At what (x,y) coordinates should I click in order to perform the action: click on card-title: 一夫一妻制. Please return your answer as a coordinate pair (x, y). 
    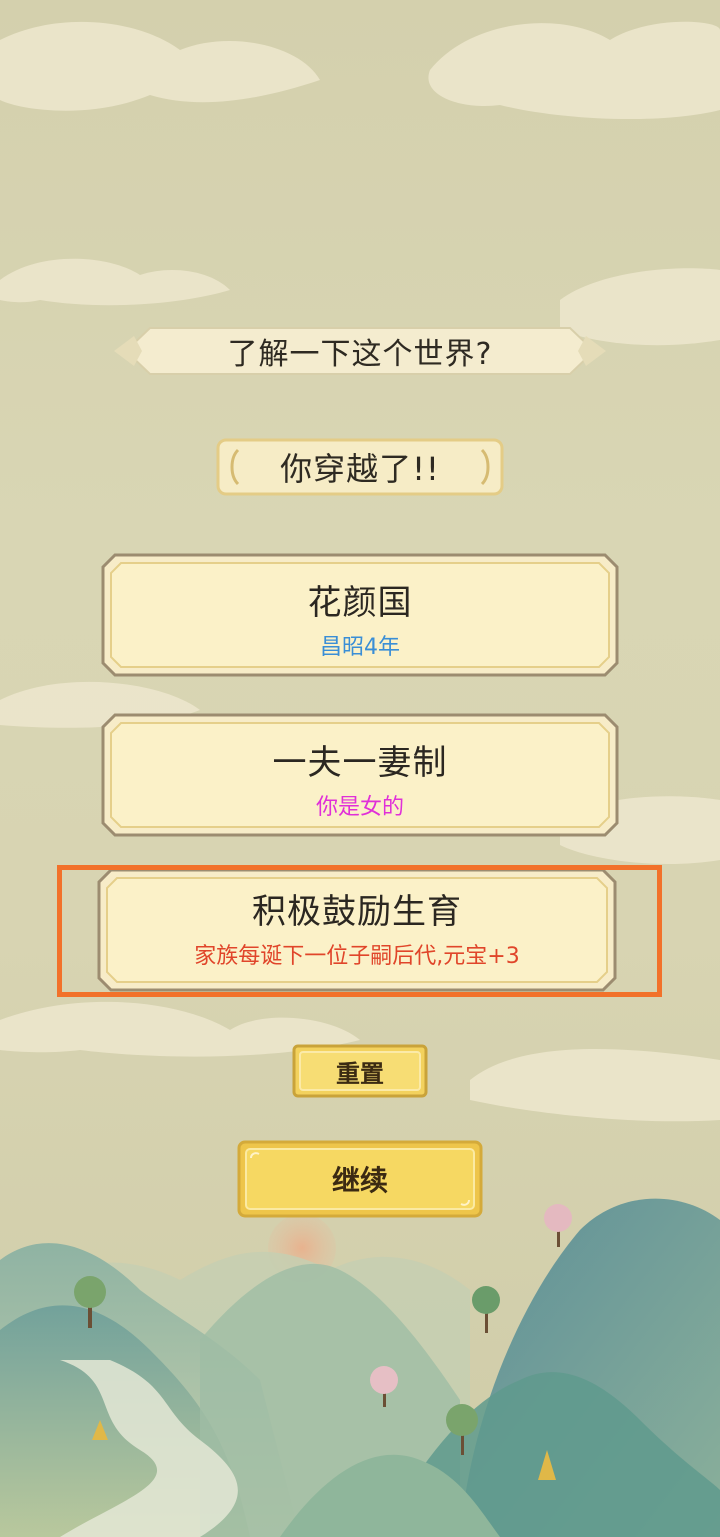
    Looking at the image, I should click on (360, 763).